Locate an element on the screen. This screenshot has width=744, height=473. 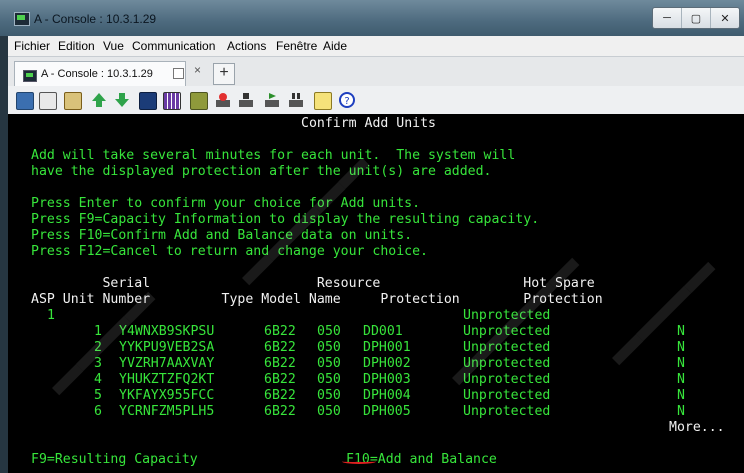
serial-number: YKFAYX955FCC is located at coordinates (167, 395).